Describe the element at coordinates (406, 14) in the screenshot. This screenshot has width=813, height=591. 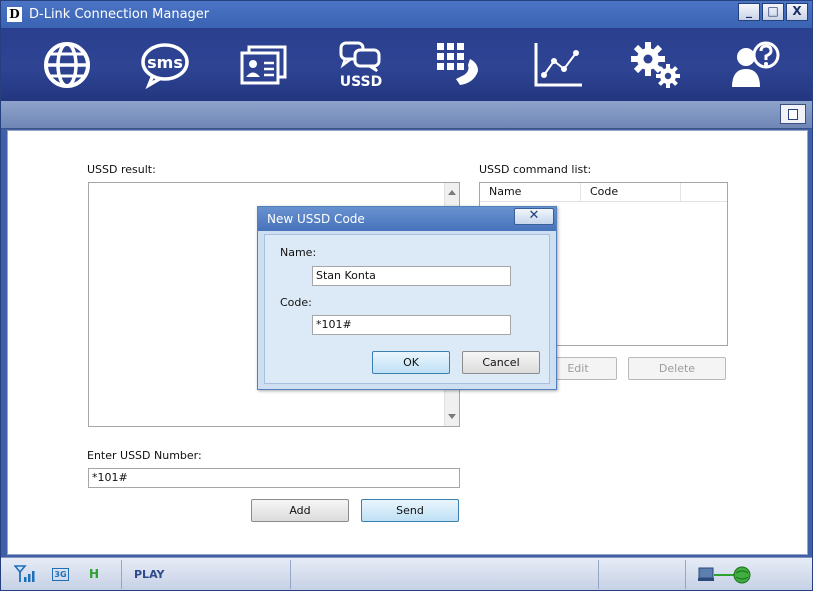
I see `title-bar: D D-Link Connection Manager _ □ X` at that location.